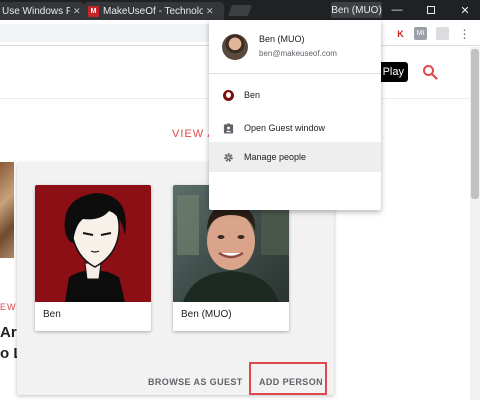 This screenshot has width=480, height=400. What do you see at coordinates (206, 314) in the screenshot?
I see `profile-name: Ben (MUO)` at bounding box center [206, 314].